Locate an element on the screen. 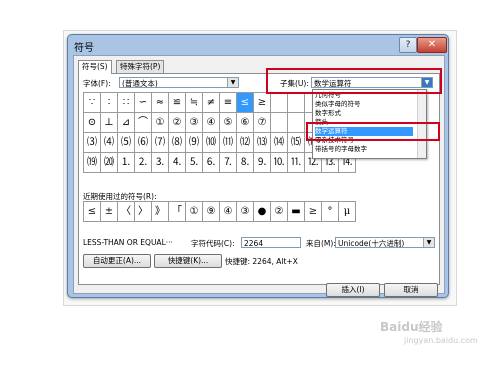 The height and width of the screenshot is (366, 500). recent-symbol: ● is located at coordinates (262, 212).